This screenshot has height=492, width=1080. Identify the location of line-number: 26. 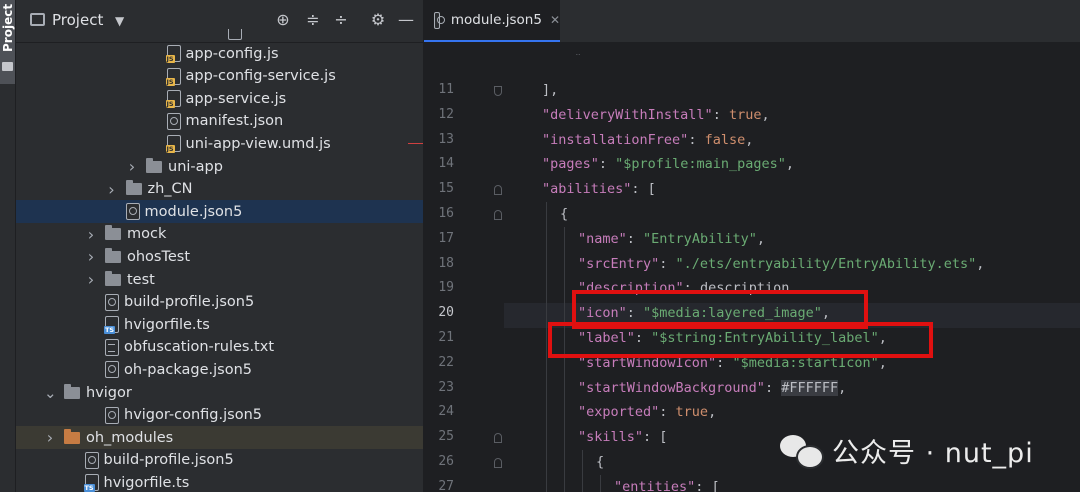
(446, 461).